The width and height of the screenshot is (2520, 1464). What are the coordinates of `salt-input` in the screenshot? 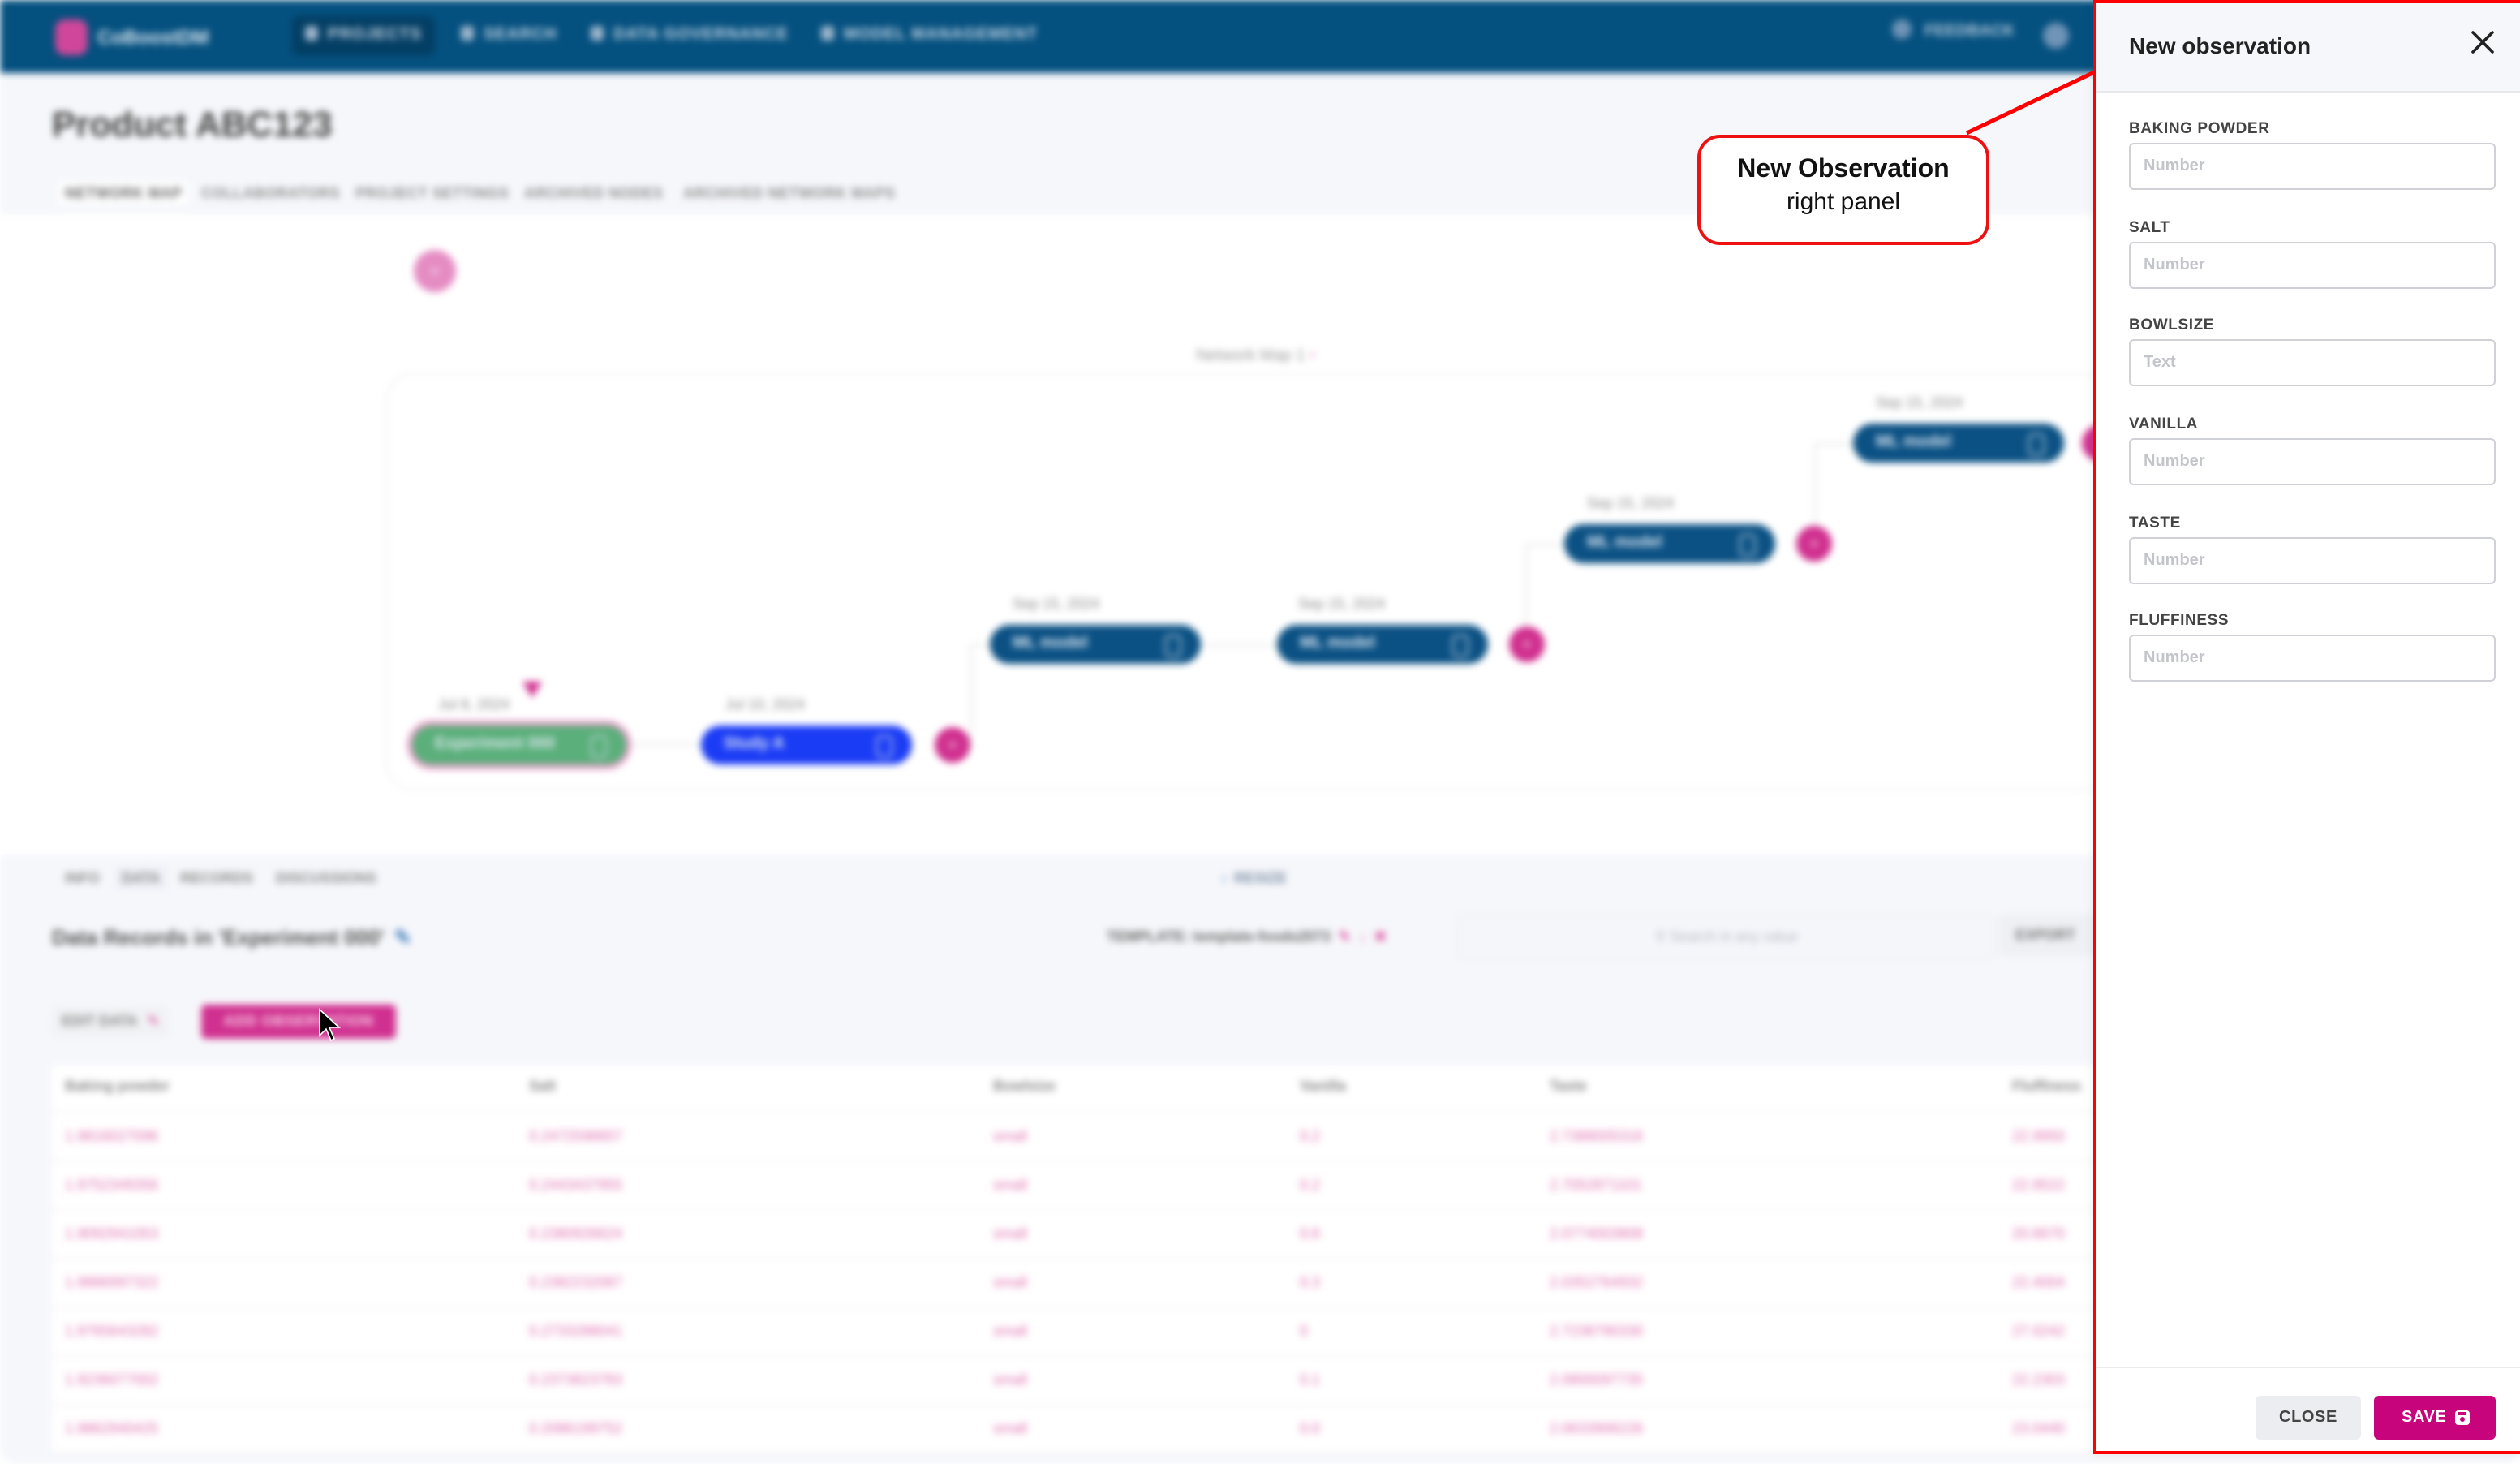 It's located at (2312, 265).